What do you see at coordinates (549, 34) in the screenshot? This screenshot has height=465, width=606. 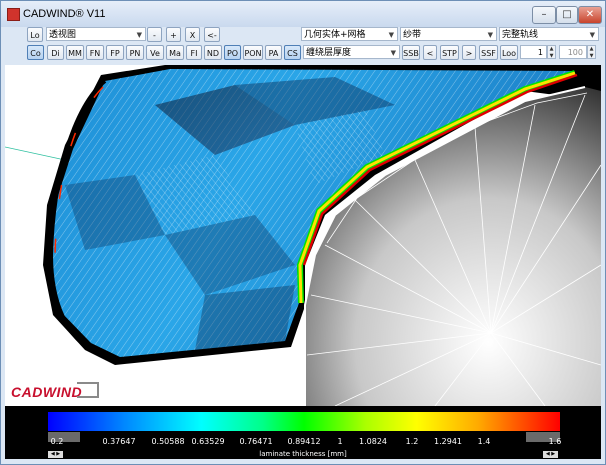 I see `path-select: 完整轨线 ▼` at bounding box center [549, 34].